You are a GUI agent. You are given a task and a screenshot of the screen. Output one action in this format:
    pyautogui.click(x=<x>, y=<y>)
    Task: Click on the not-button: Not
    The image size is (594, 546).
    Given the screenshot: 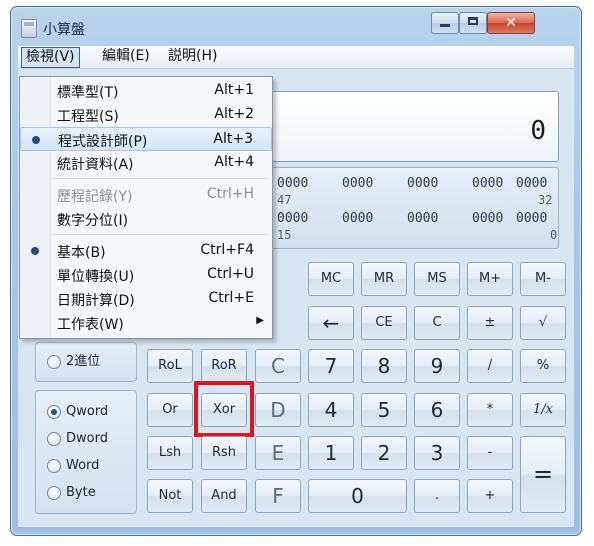 What is the action you would take?
    pyautogui.click(x=170, y=496)
    